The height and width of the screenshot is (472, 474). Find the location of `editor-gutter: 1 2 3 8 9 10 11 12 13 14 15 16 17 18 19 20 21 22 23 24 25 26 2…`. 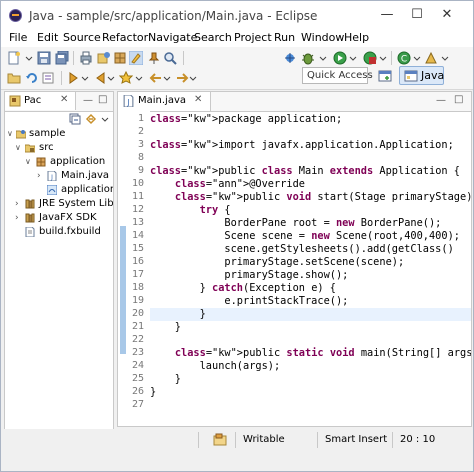

editor-gutter: 1 2 3 8 9 10 11 12 13 14 15 16 17 18 19 20 21 22 23 24 25 26 2… is located at coordinates (134, 268).